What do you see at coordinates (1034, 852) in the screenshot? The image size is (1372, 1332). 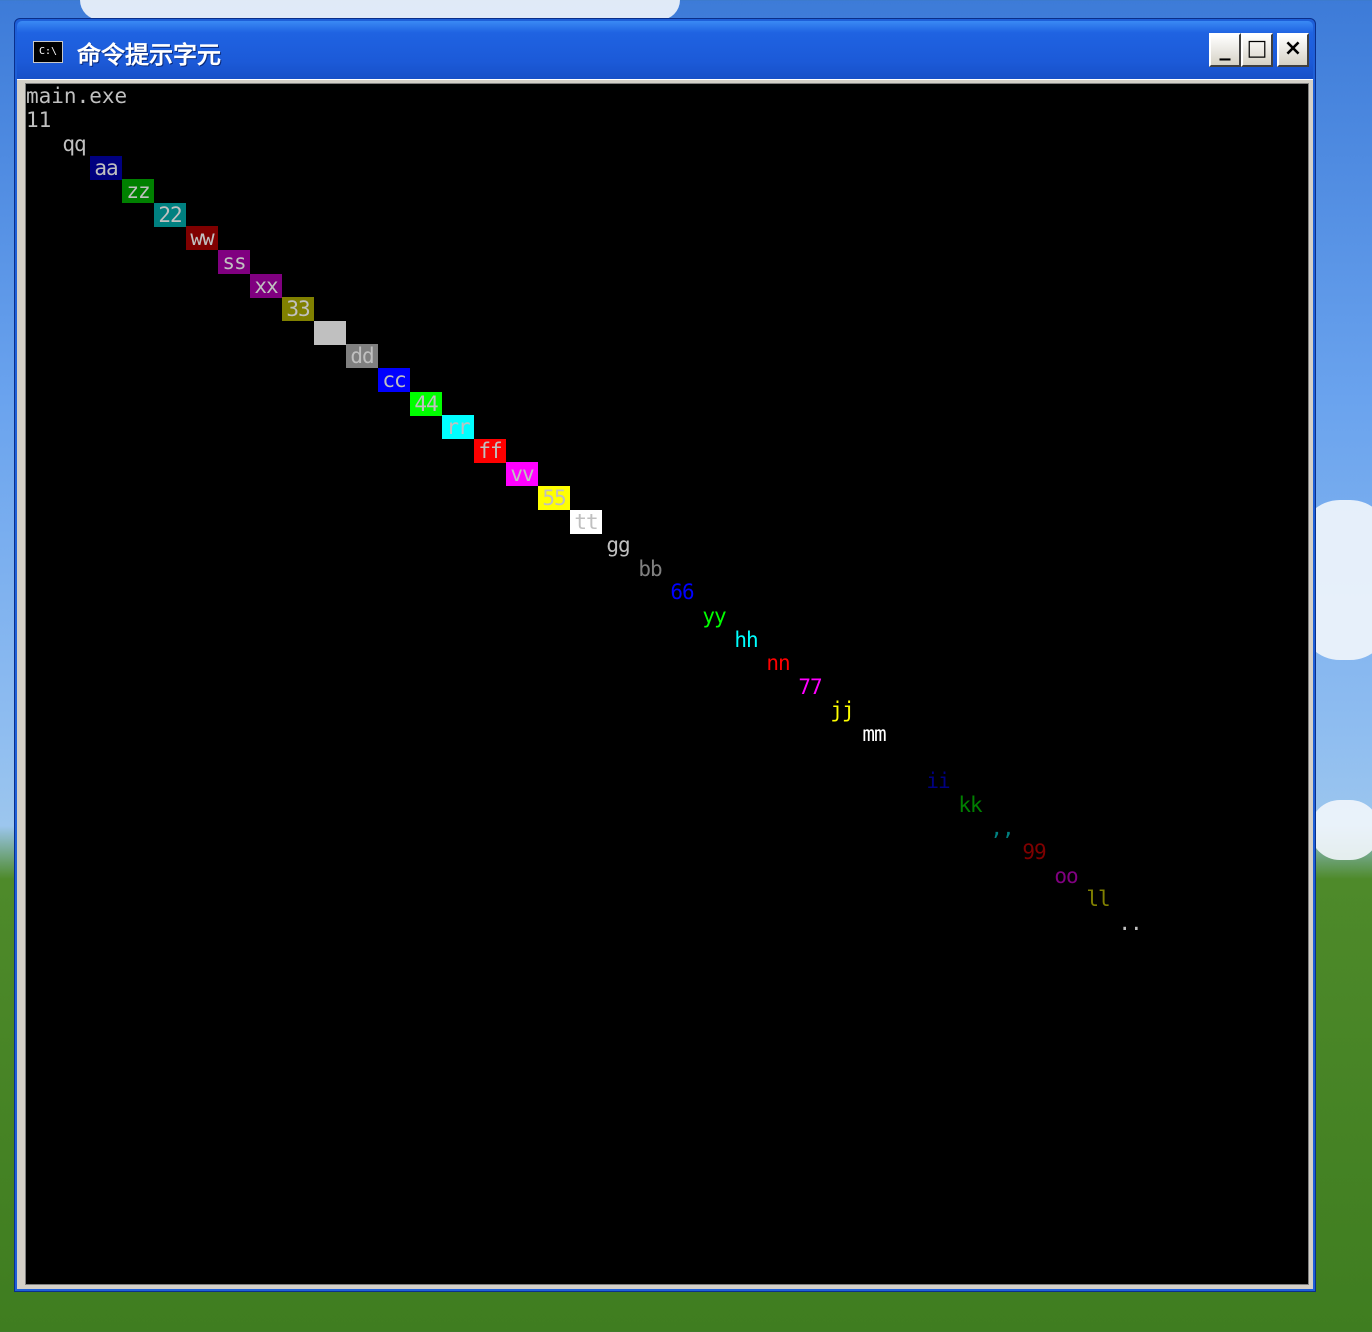 I see `console-colored-cell: 99` at bounding box center [1034, 852].